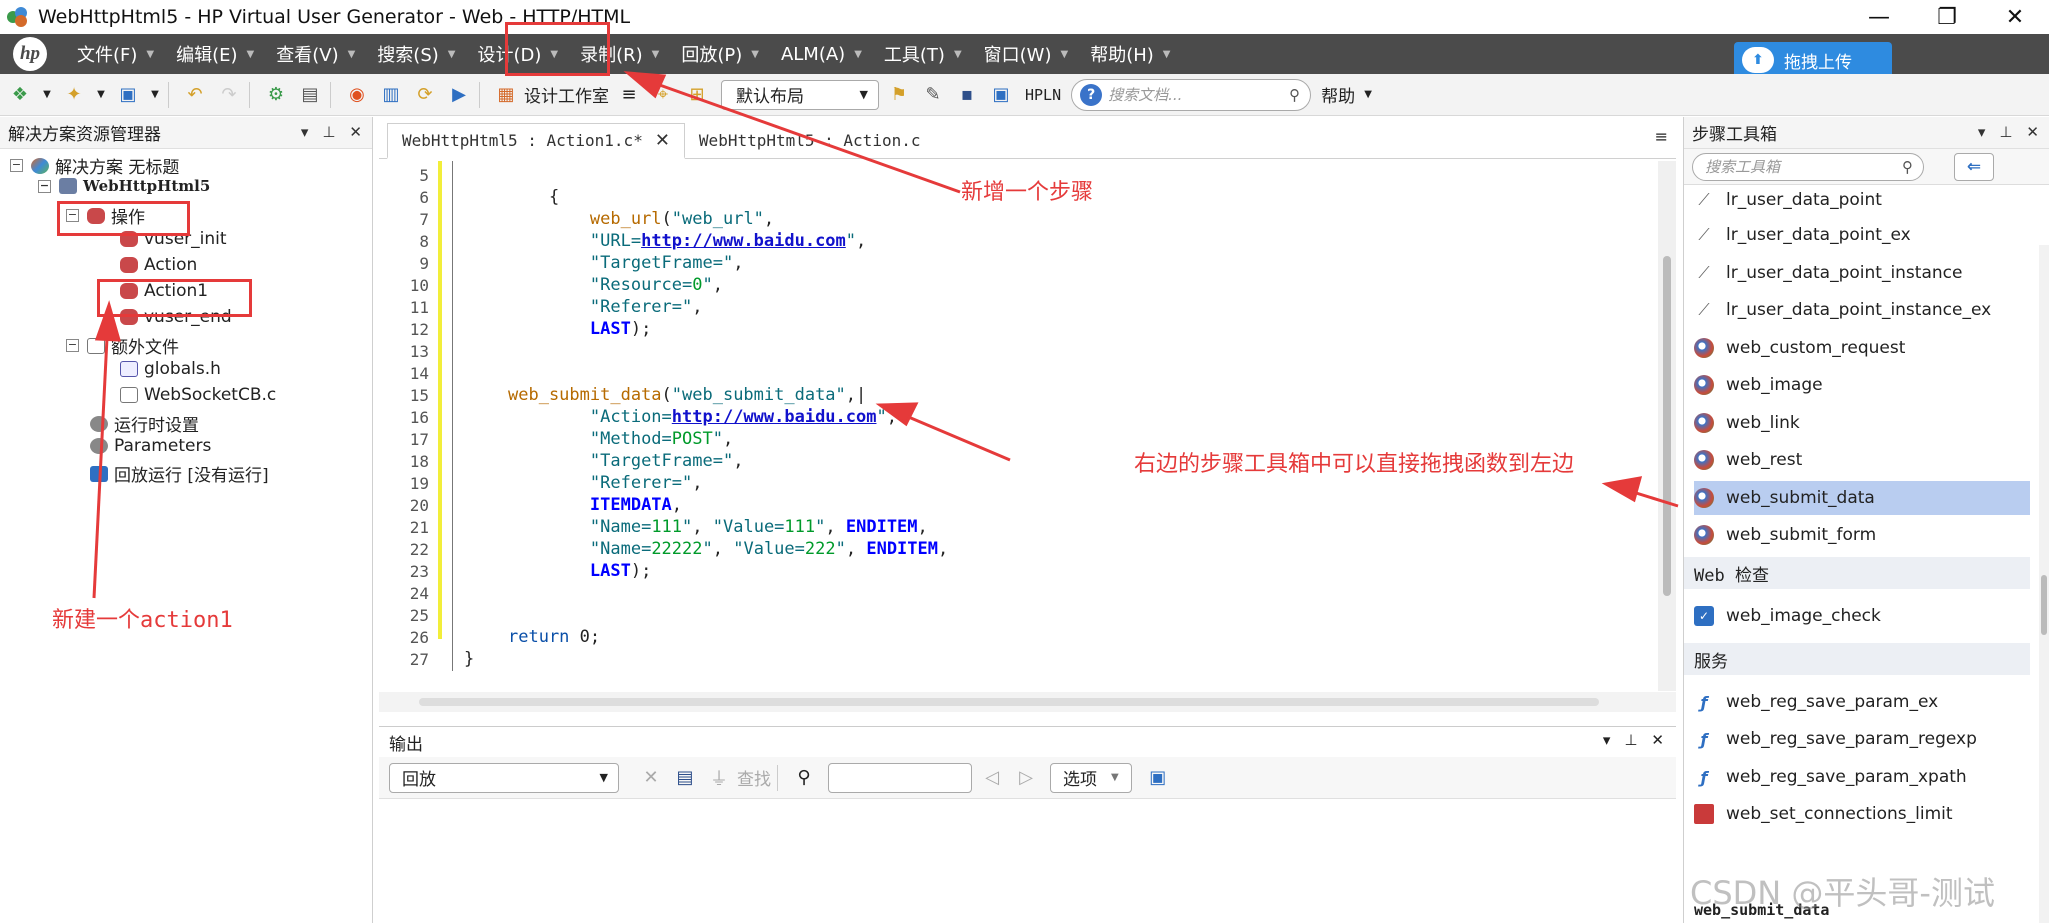 The height and width of the screenshot is (923, 2049). Describe the element at coordinates (1115, 777) in the screenshot. I see `chevron-down-icon: ▼` at that location.